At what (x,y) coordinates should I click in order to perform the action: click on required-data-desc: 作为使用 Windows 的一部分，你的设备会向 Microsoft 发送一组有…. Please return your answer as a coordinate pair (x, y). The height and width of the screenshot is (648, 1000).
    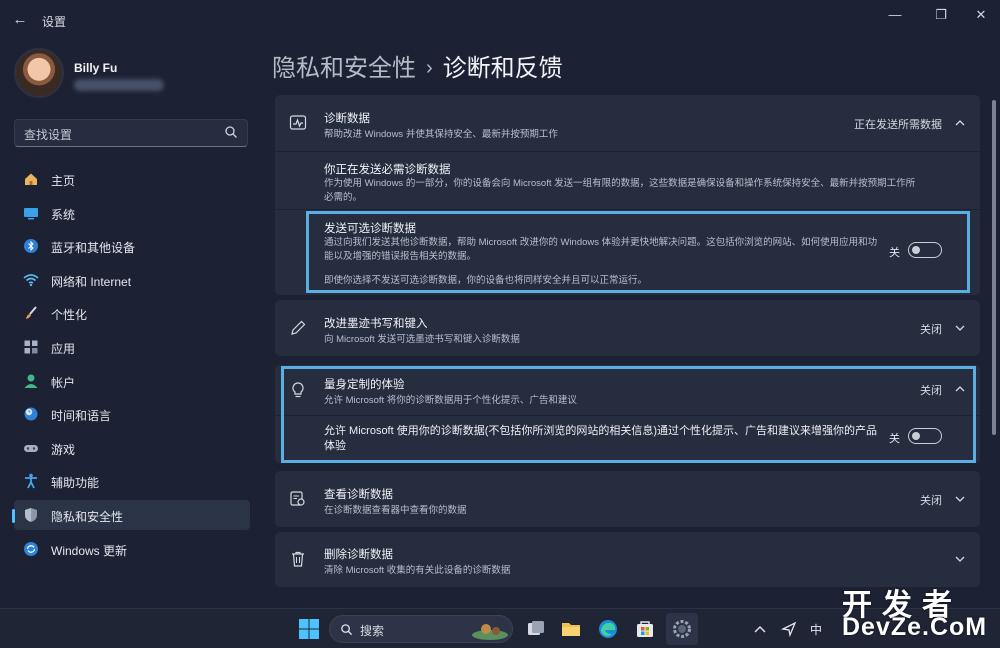
    Looking at the image, I should click on (620, 190).